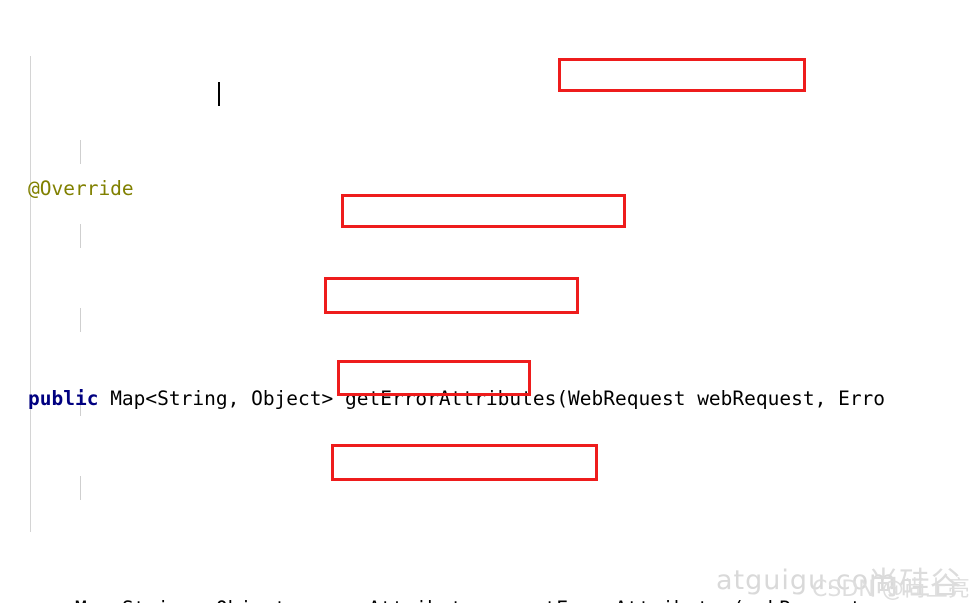  I want to click on keyword-public: public, so click(63, 398).